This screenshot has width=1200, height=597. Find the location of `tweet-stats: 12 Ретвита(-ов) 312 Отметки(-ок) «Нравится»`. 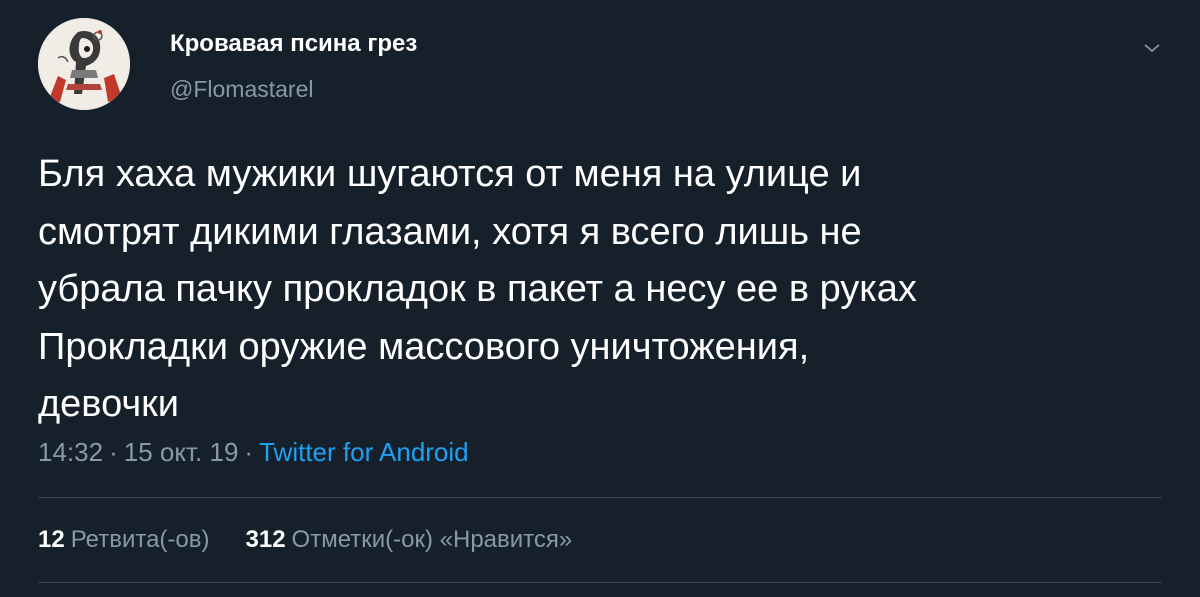

tweet-stats: 12 Ретвита(-ов) 312 Отметки(-ок) «Нравится» is located at coordinates (305, 540).